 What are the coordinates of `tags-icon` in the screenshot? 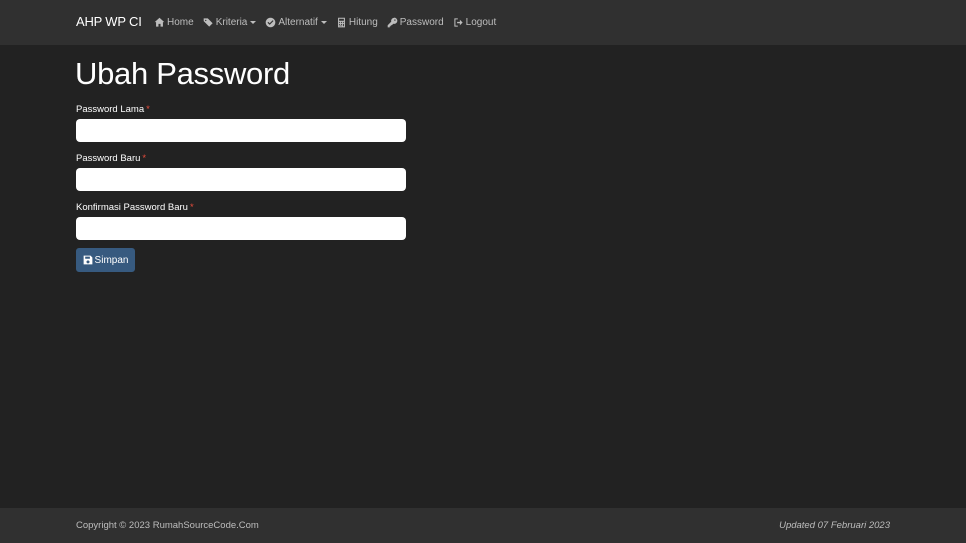 It's located at (208, 22).